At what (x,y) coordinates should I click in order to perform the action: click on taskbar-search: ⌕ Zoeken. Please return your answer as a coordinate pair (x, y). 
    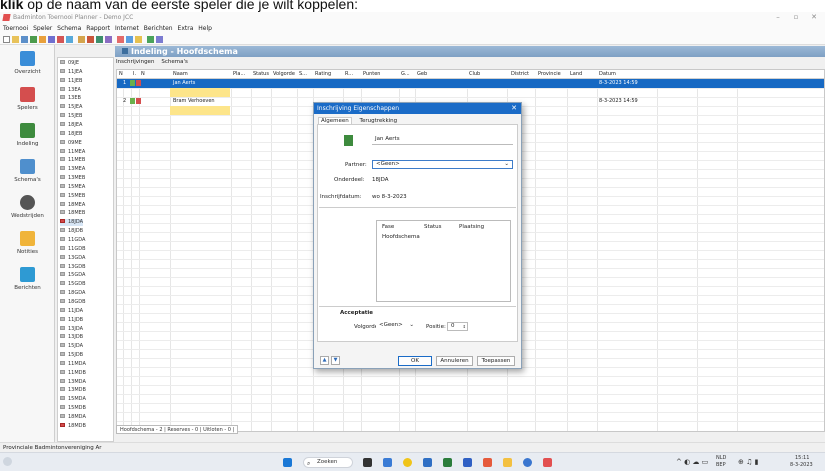
    Looking at the image, I should click on (328, 462).